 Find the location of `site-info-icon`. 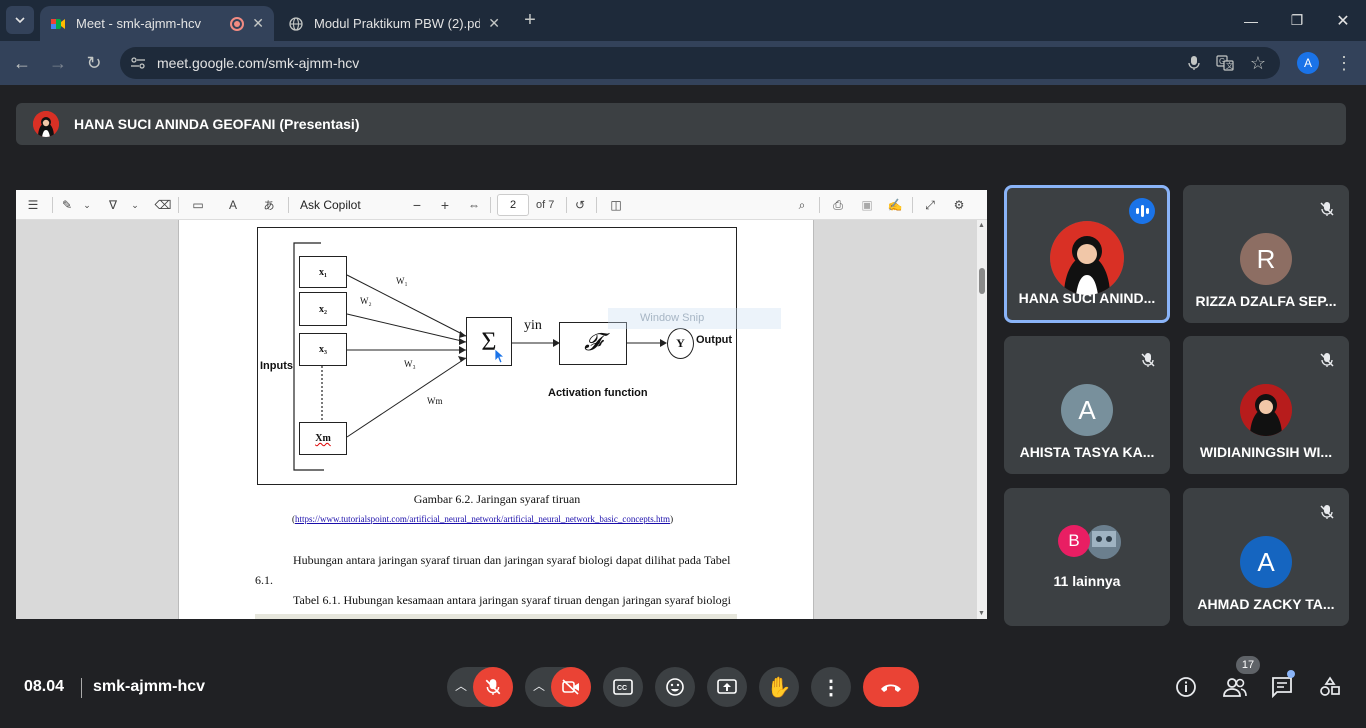

site-info-icon is located at coordinates (138, 63).